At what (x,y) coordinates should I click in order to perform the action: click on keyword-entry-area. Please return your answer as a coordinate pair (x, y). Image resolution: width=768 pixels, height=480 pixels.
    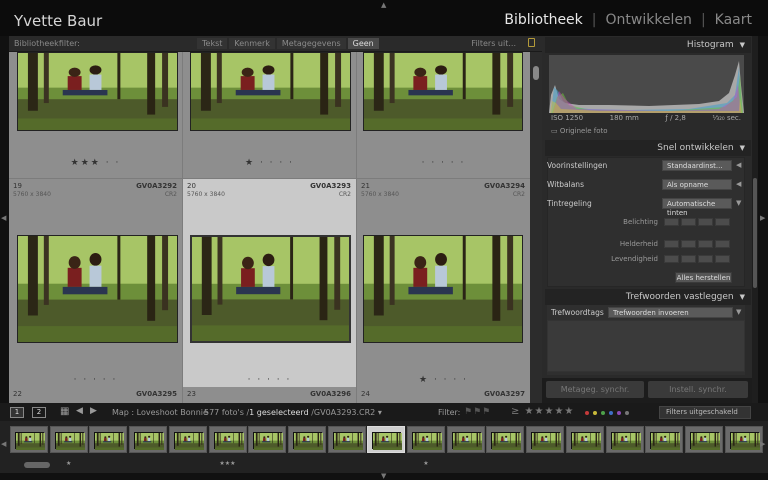
    Looking at the image, I should click on (646, 346).